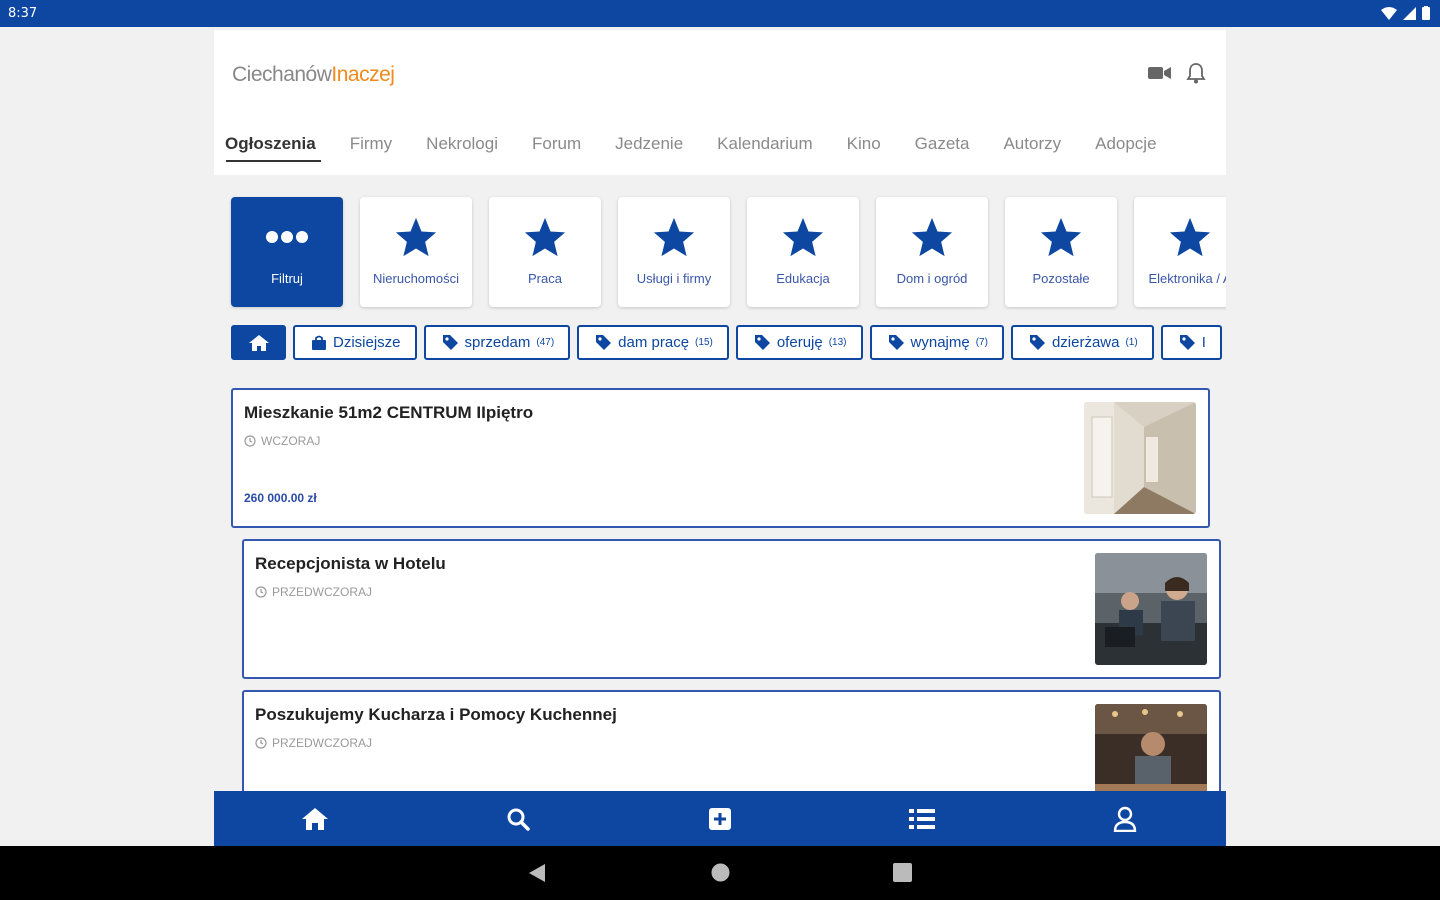 The width and height of the screenshot is (1440, 900). I want to click on nav-add-button, so click(720, 818).